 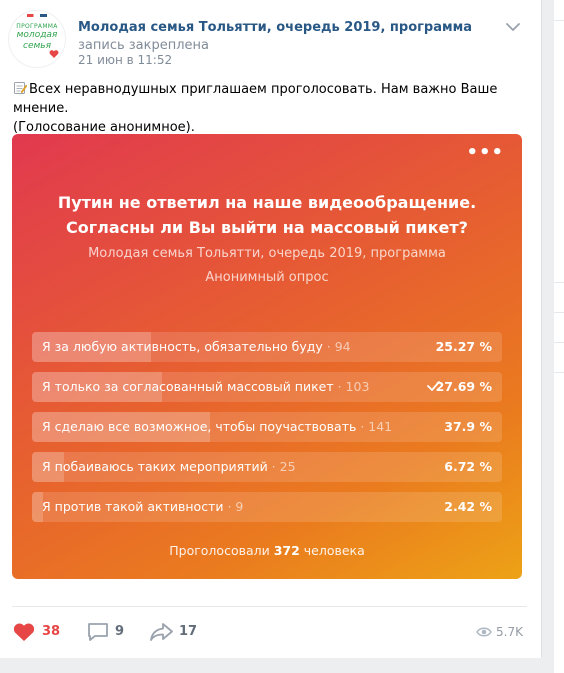 I want to click on avatar-heart-icon, so click(x=54, y=54).